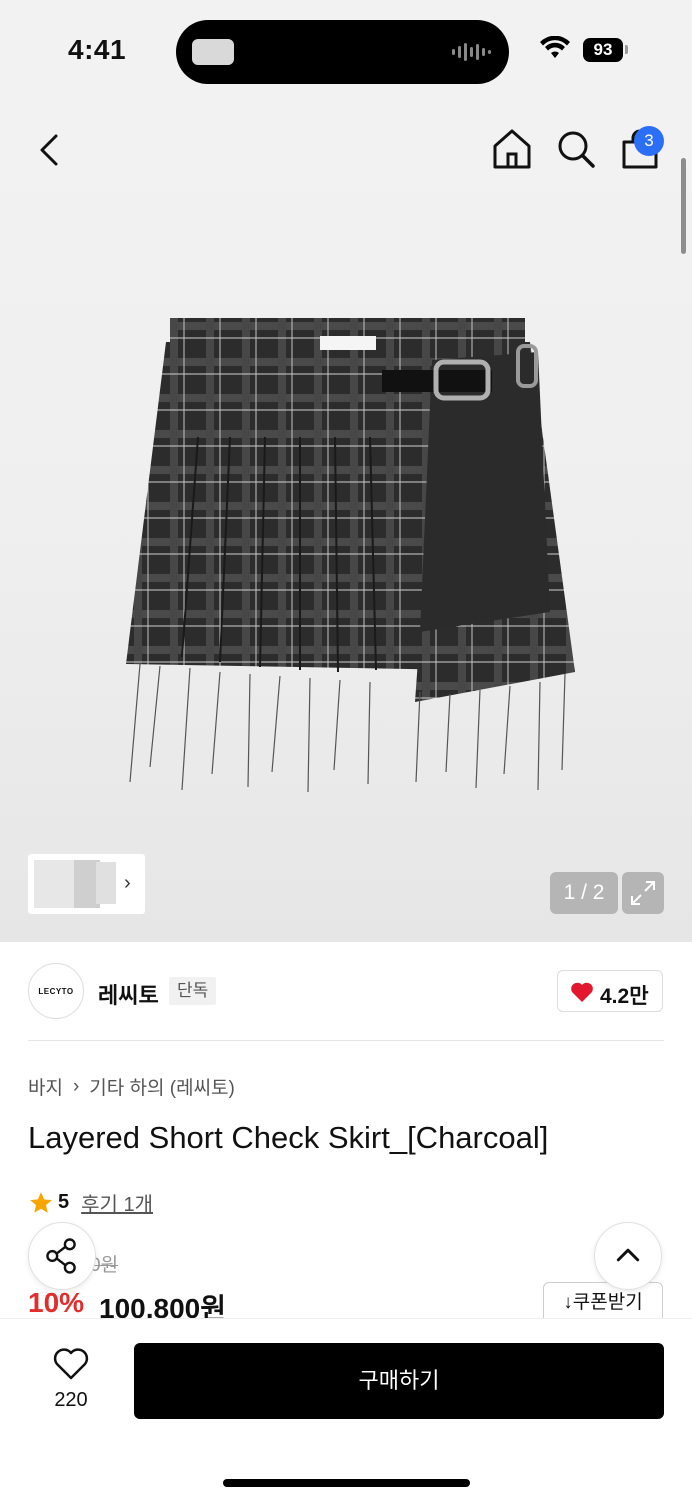 The width and height of the screenshot is (692, 1500). I want to click on expand-icon, so click(643, 893).